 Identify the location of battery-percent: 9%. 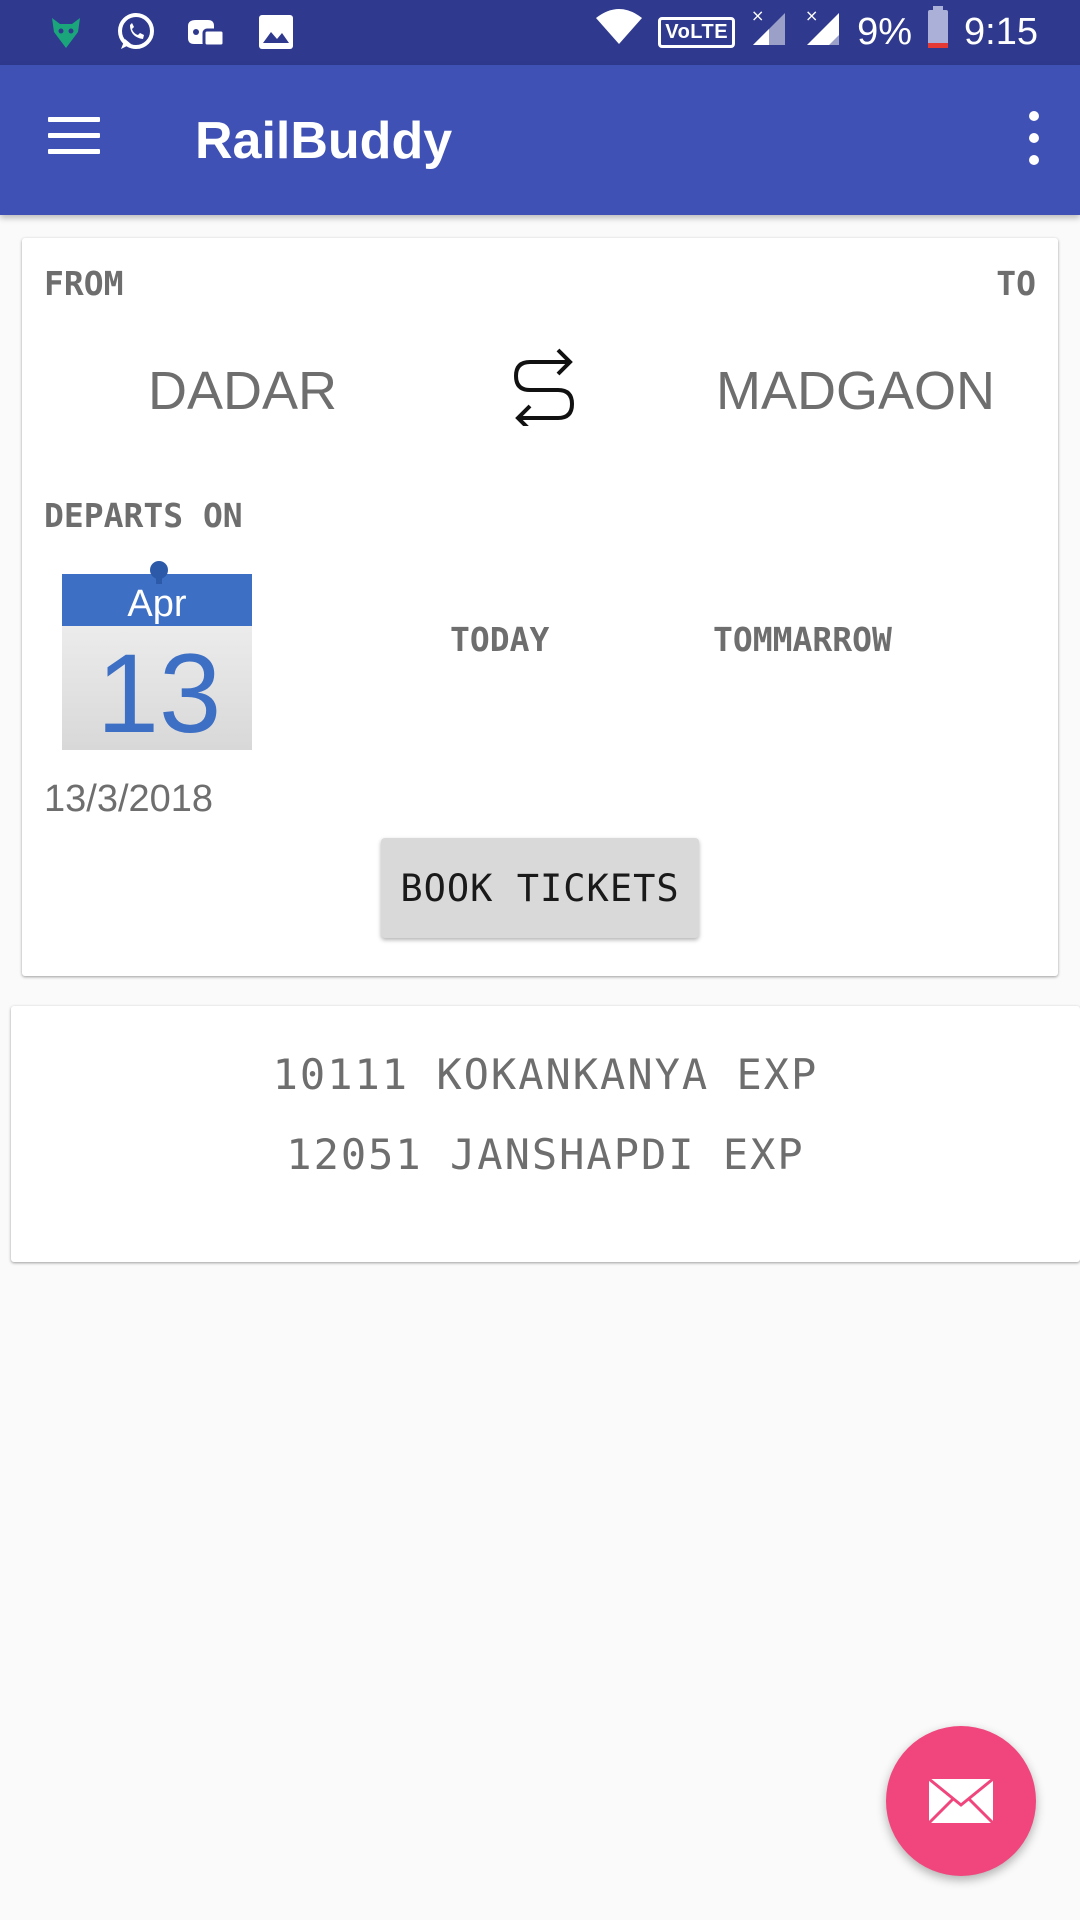
(885, 31).